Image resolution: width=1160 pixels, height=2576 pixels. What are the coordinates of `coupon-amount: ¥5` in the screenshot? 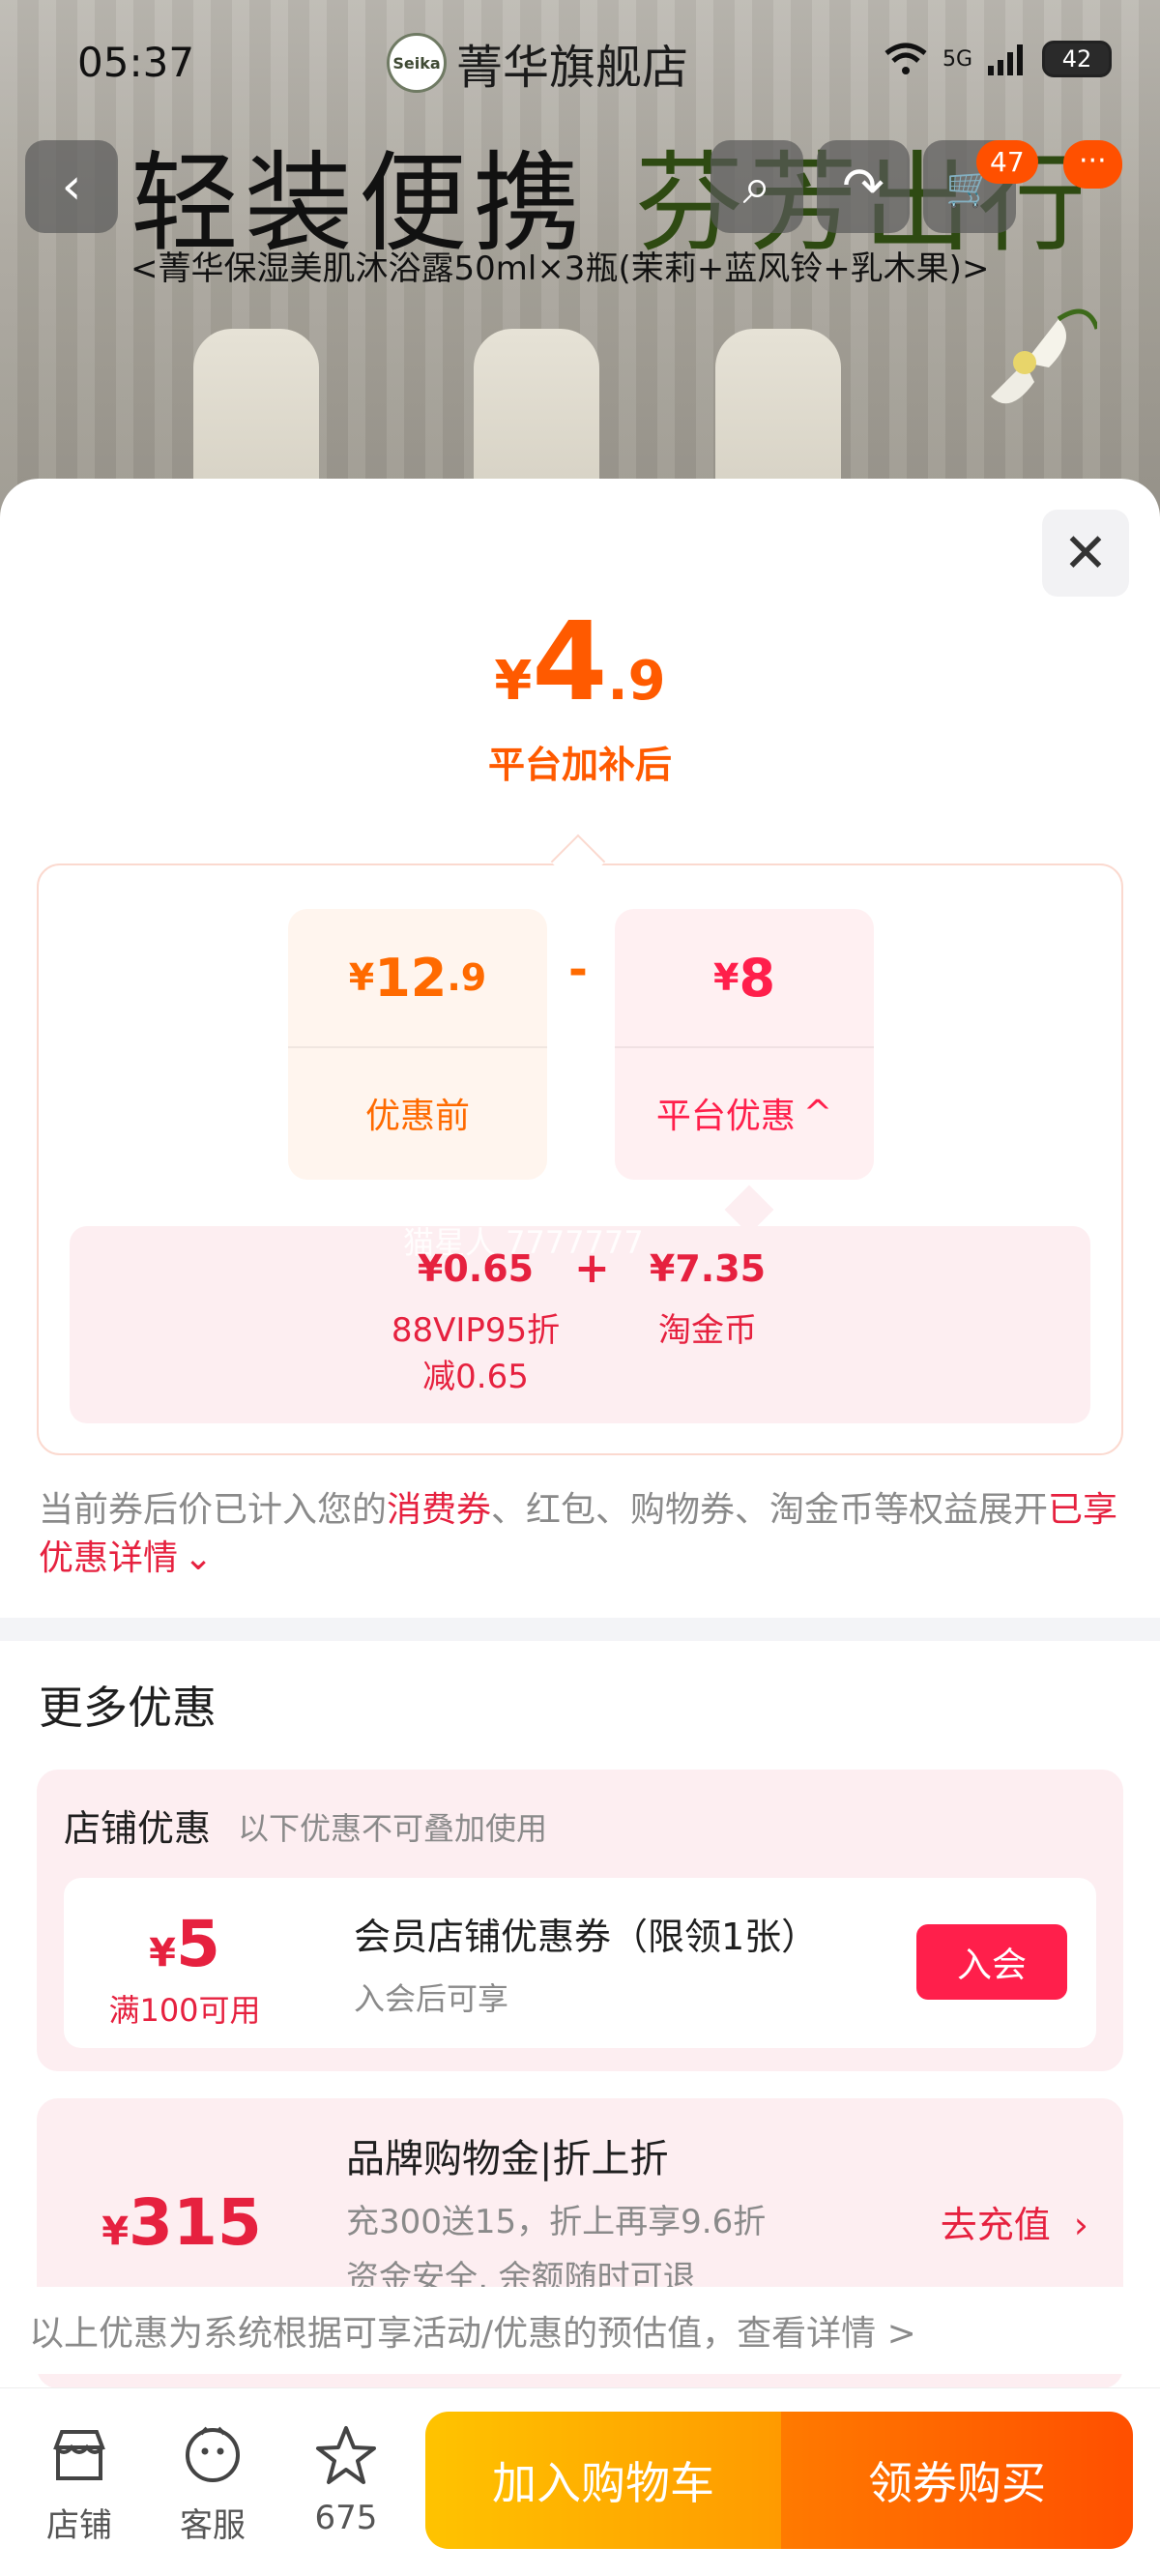 It's located at (185, 1944).